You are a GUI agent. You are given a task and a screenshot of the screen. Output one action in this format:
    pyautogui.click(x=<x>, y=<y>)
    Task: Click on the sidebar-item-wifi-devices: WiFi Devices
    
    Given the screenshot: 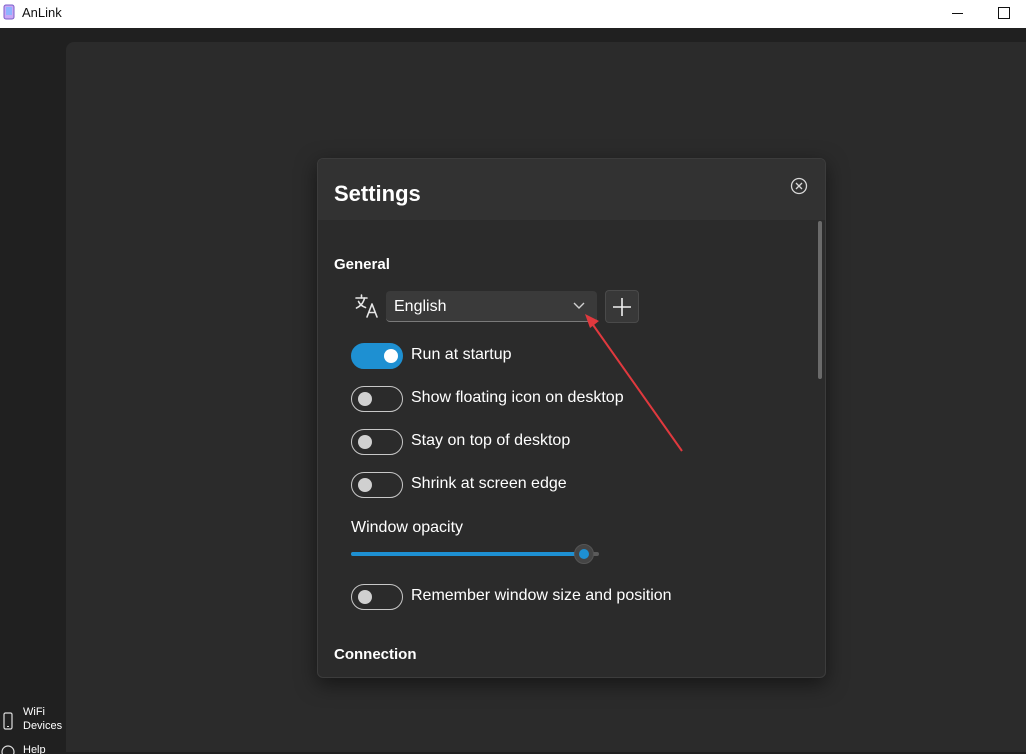 What is the action you would take?
    pyautogui.click(x=33, y=722)
    